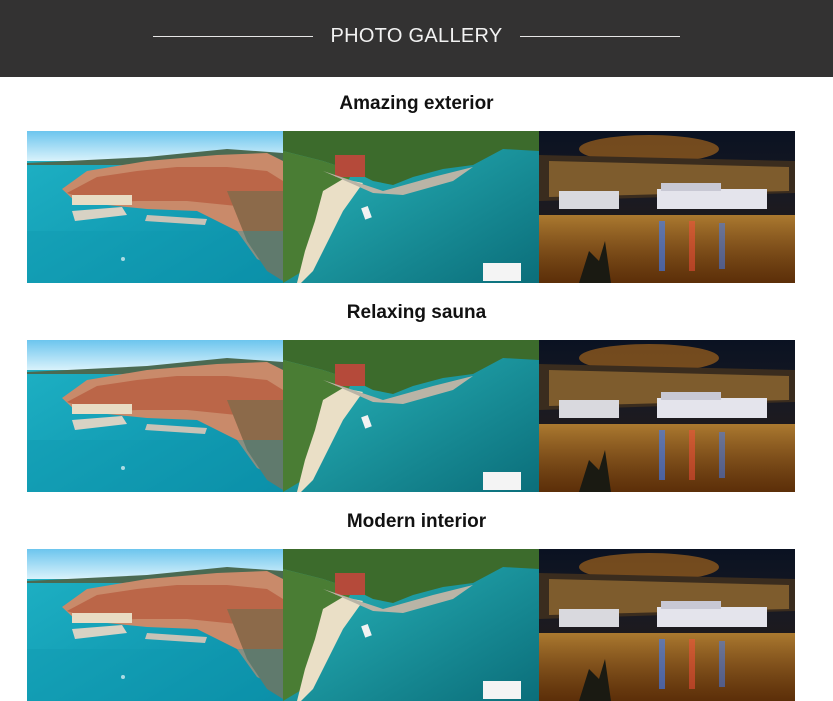  Describe the element at coordinates (233, 36) in the screenshot. I see `header-left-rule` at that location.